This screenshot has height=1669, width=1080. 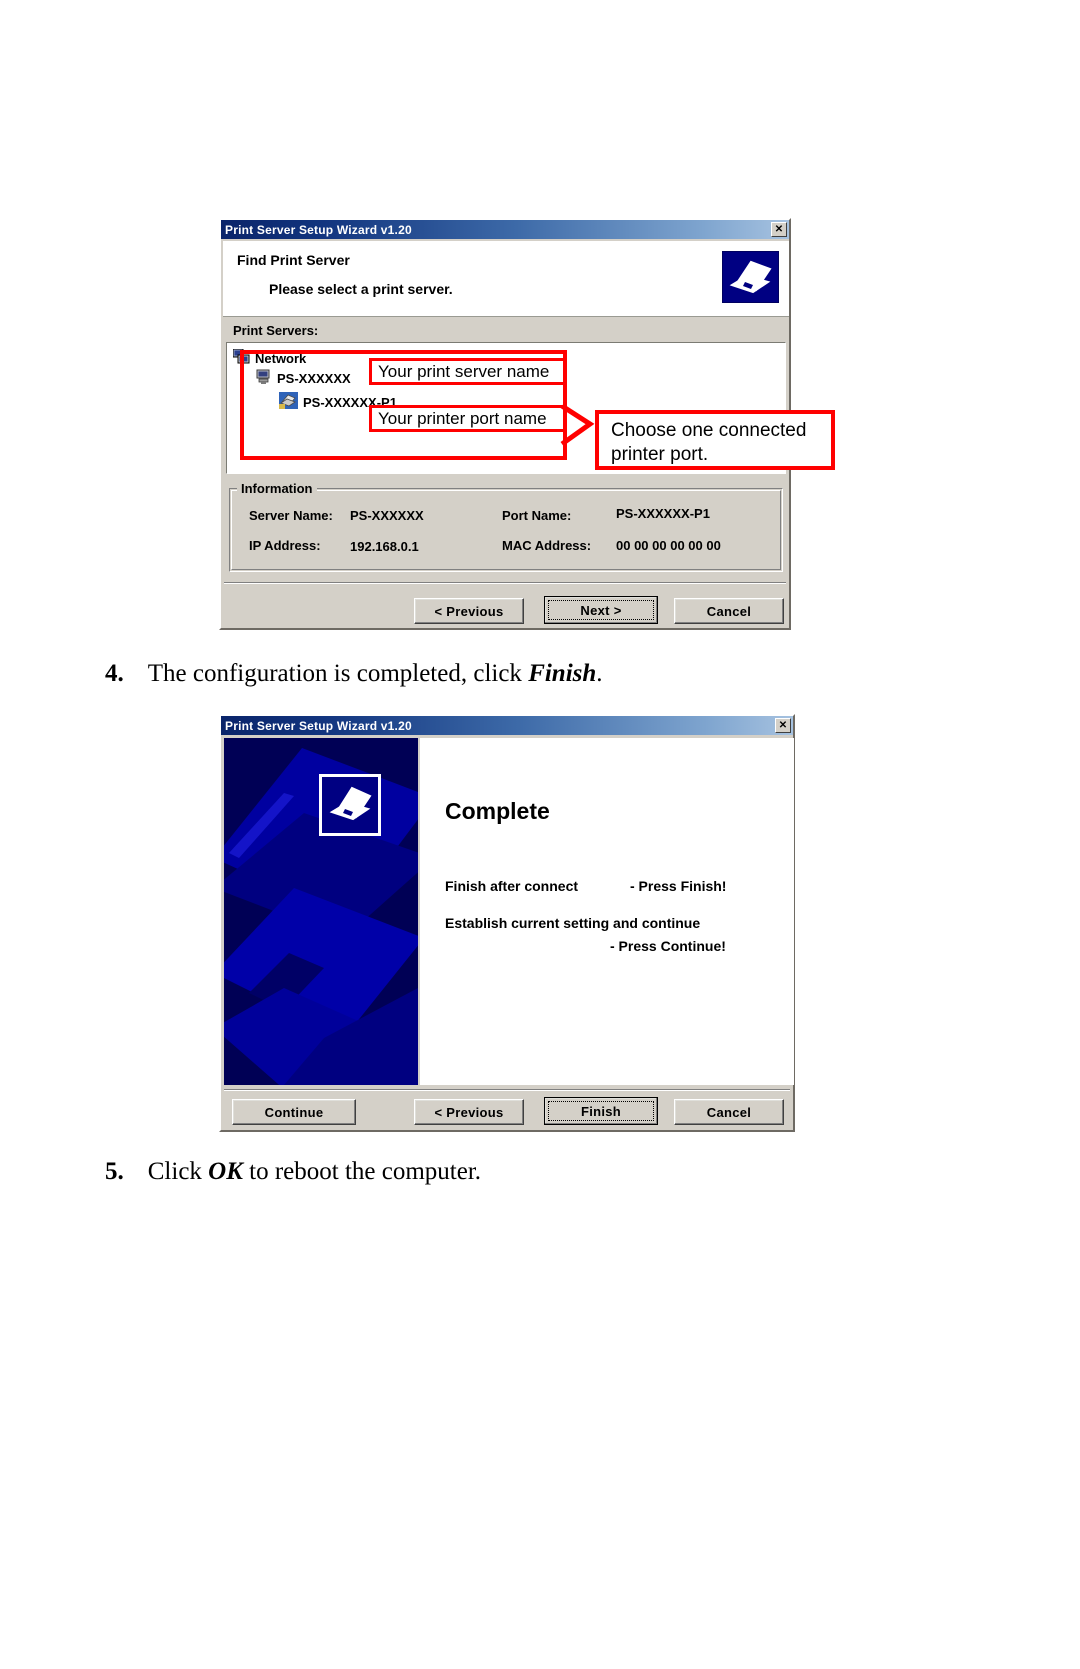 I want to click on mac-address-value: 00 00 00 00 00 00, so click(x=668, y=545).